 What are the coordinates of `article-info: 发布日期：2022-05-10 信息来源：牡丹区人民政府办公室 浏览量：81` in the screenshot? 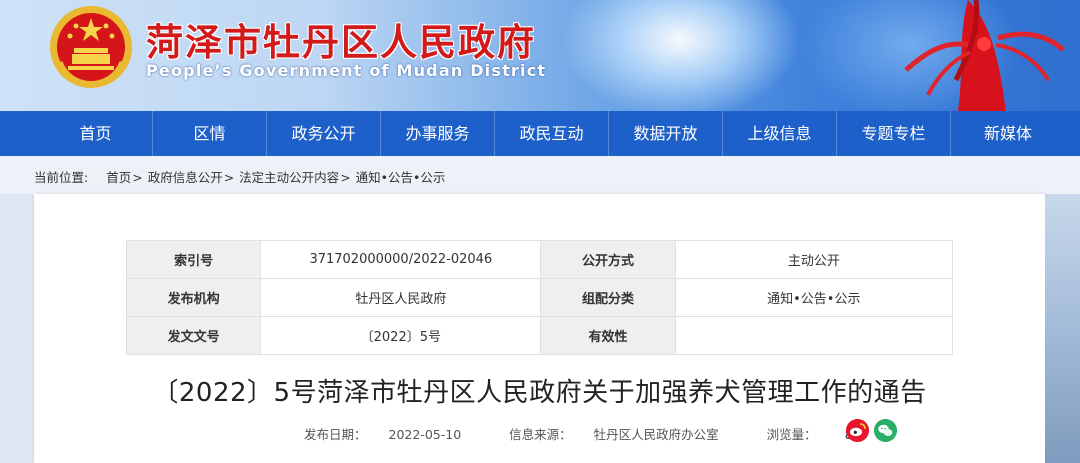 It's located at (604, 433).